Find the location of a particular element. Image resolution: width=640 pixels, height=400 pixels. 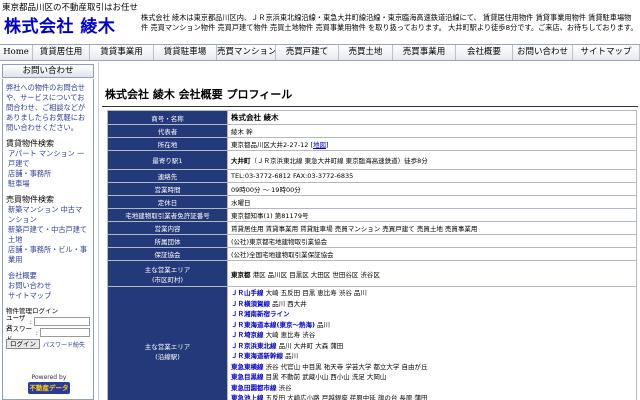

sidebar-link-contact: お問い合わせ is located at coordinates (48, 286).